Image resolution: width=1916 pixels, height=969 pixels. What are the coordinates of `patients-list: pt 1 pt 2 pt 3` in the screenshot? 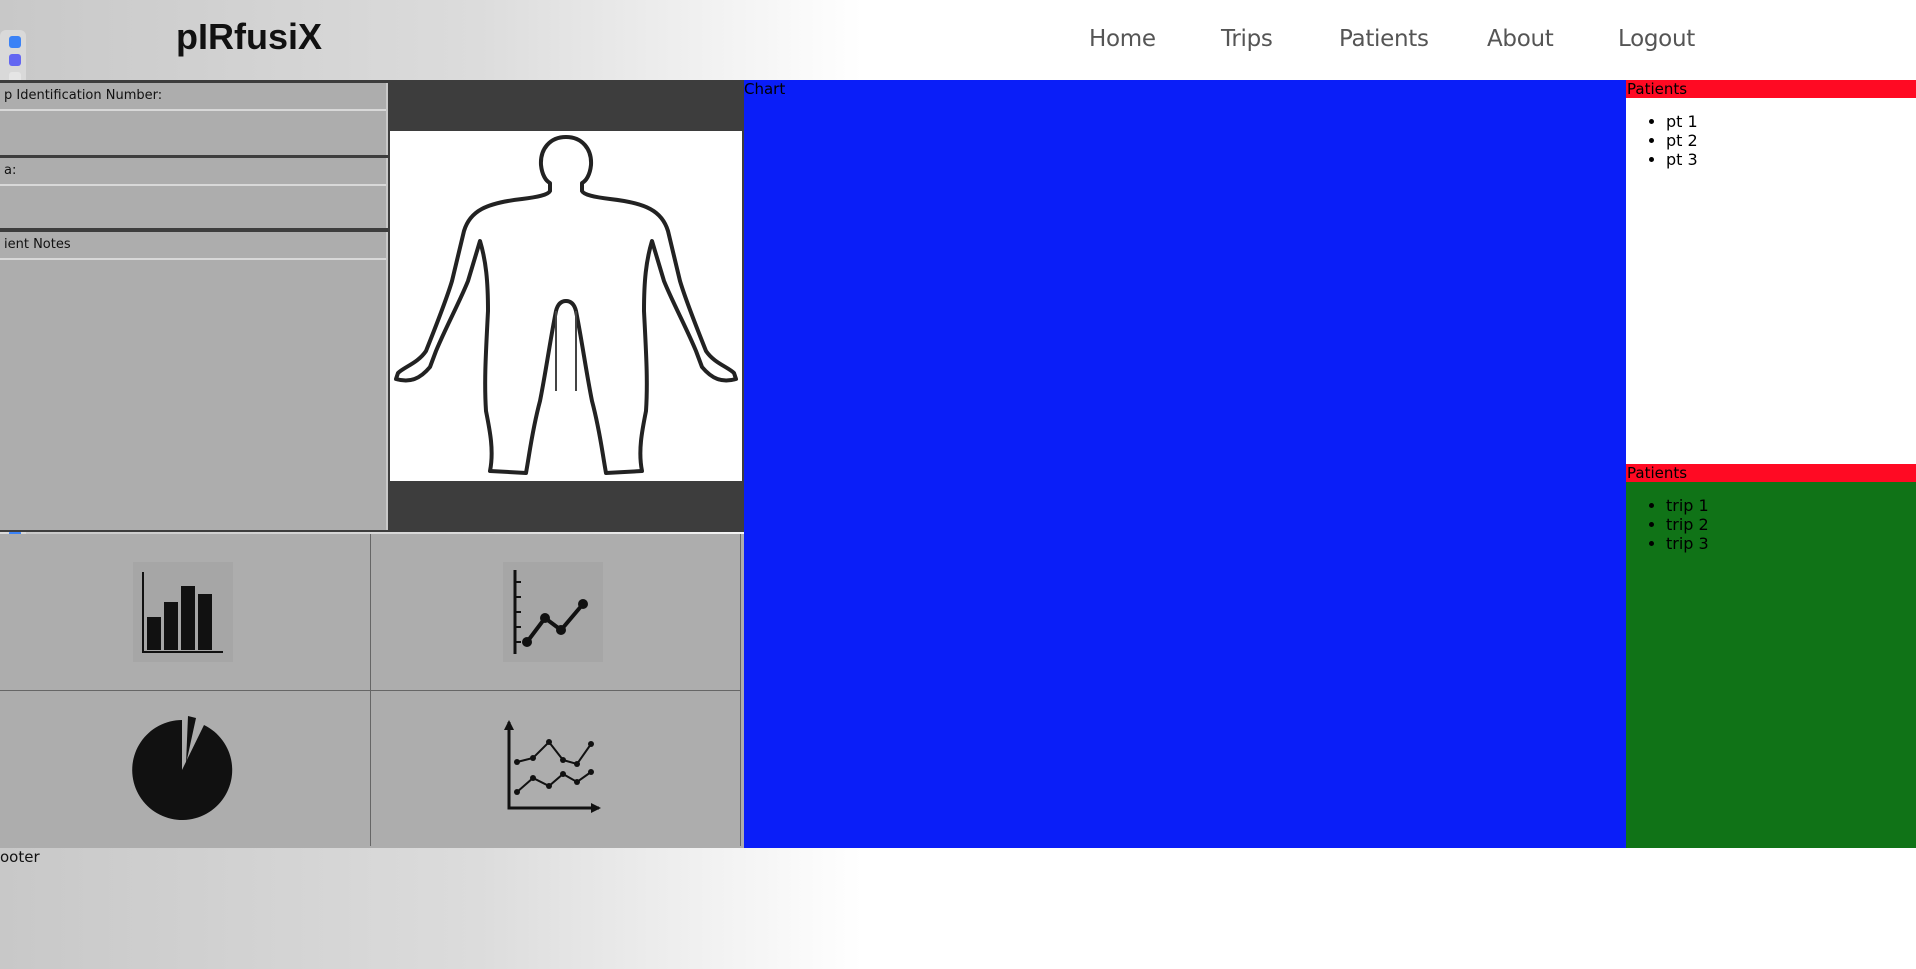 It's located at (1771, 140).